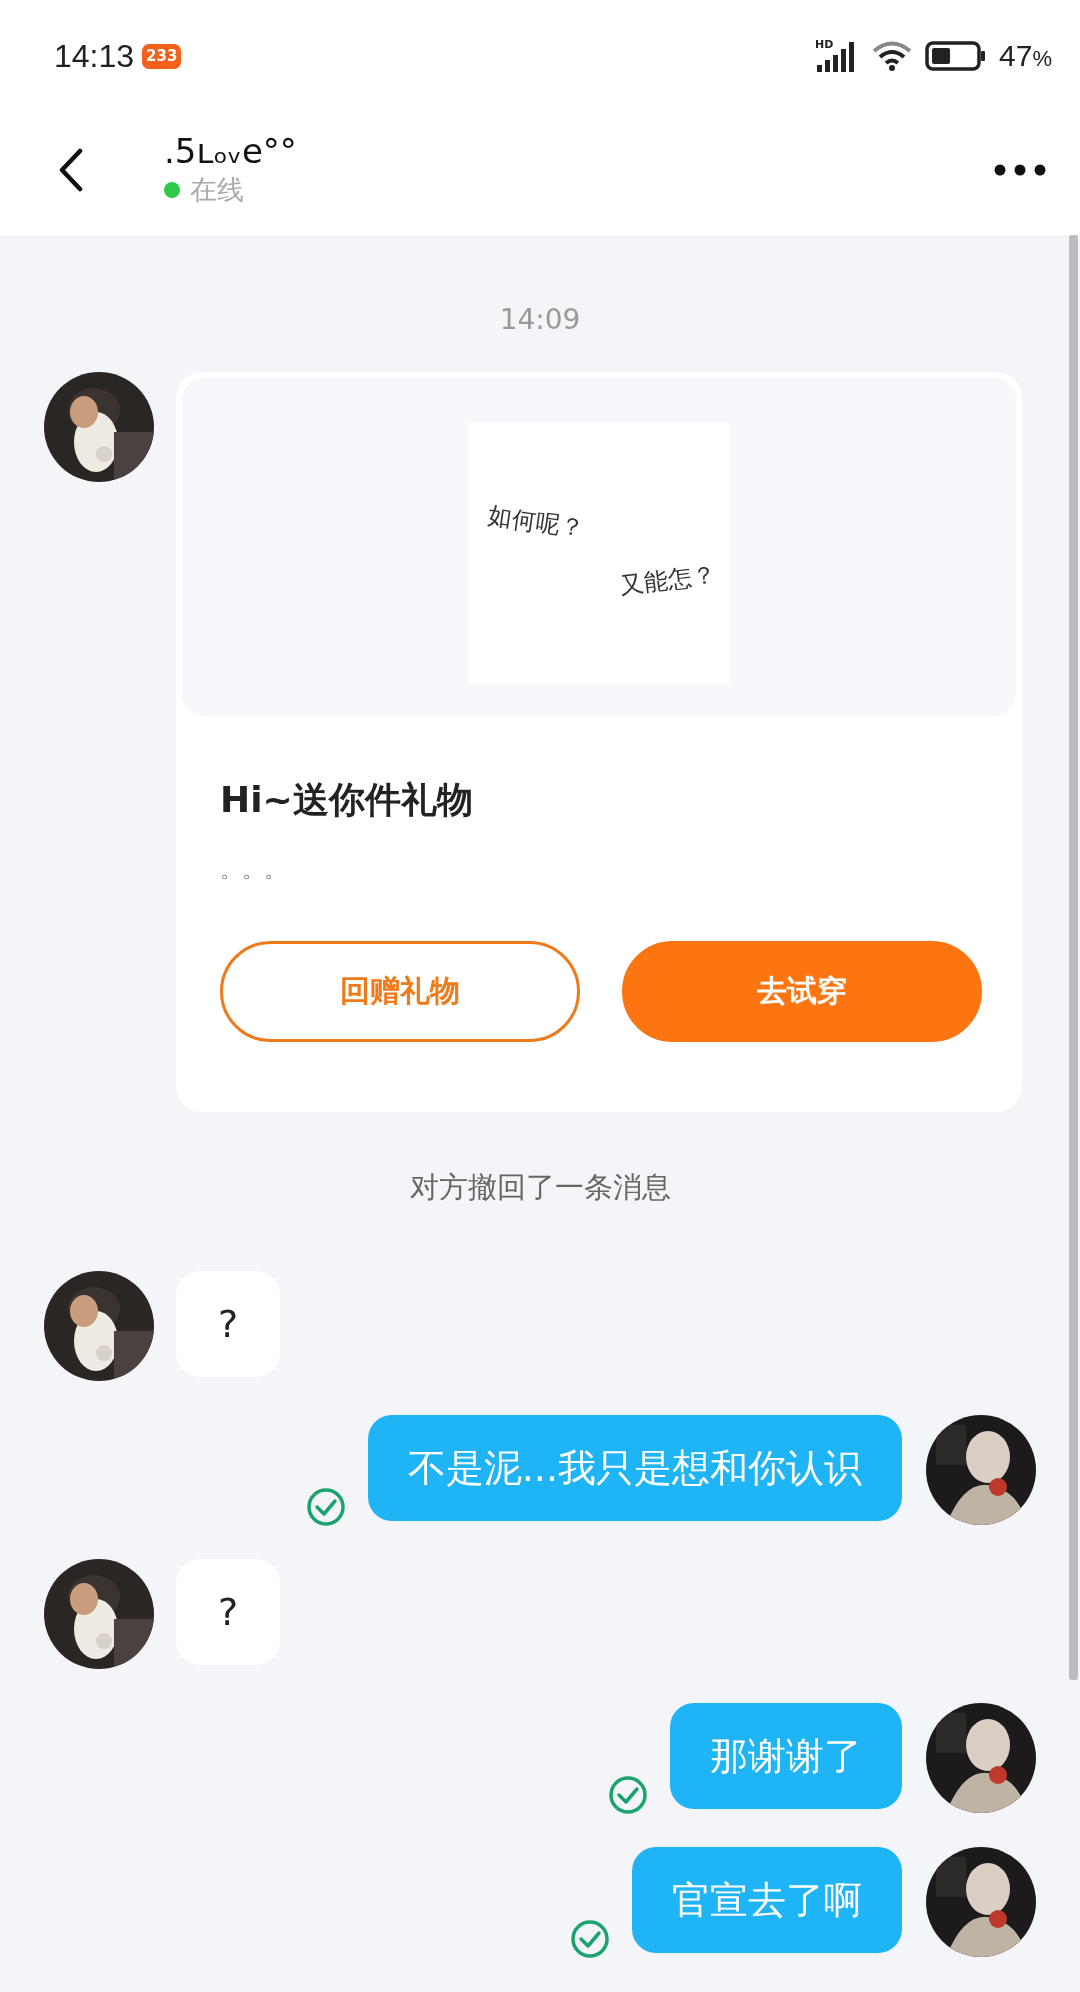 This screenshot has width=1080, height=1992. Describe the element at coordinates (540, 319) in the screenshot. I see `message-time: 14:09` at that location.